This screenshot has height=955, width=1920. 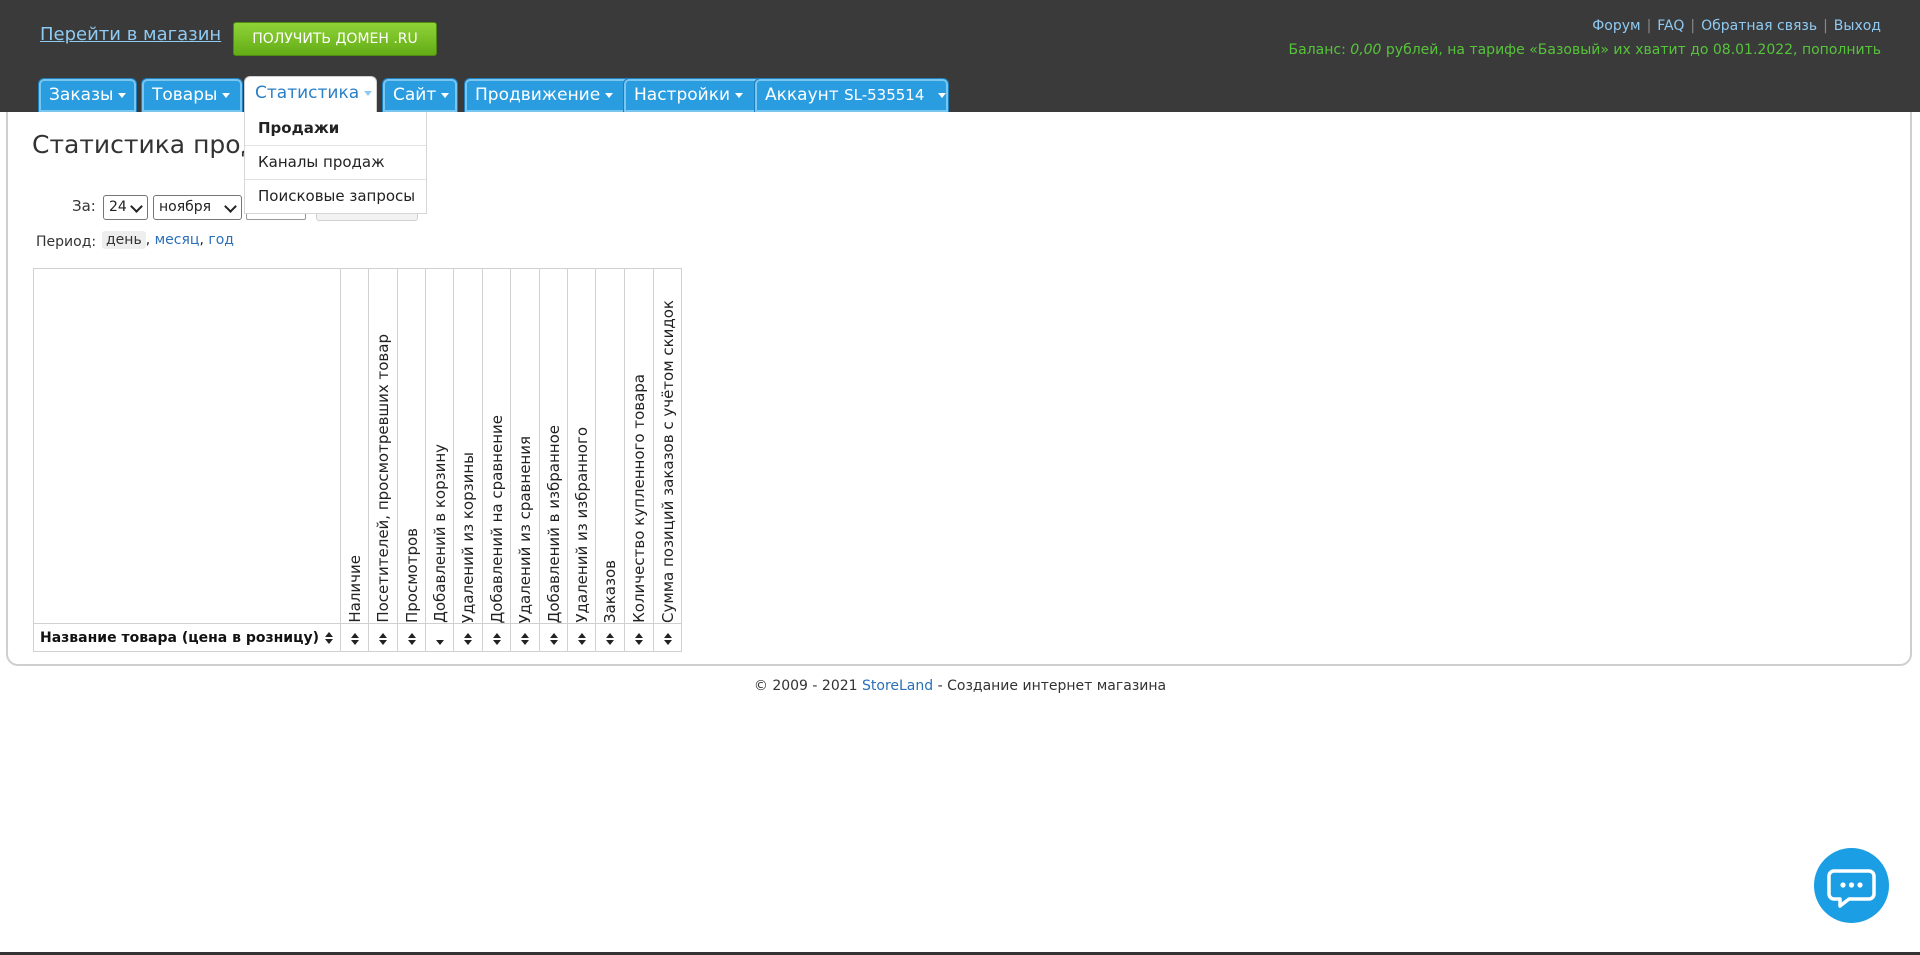 I want to click on column-label: Удалений из корзины, so click(x=468, y=537).